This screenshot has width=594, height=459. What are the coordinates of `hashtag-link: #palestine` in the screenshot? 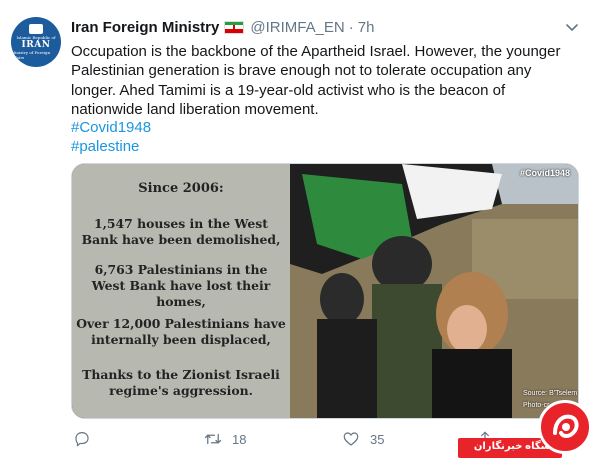 It's located at (105, 146).